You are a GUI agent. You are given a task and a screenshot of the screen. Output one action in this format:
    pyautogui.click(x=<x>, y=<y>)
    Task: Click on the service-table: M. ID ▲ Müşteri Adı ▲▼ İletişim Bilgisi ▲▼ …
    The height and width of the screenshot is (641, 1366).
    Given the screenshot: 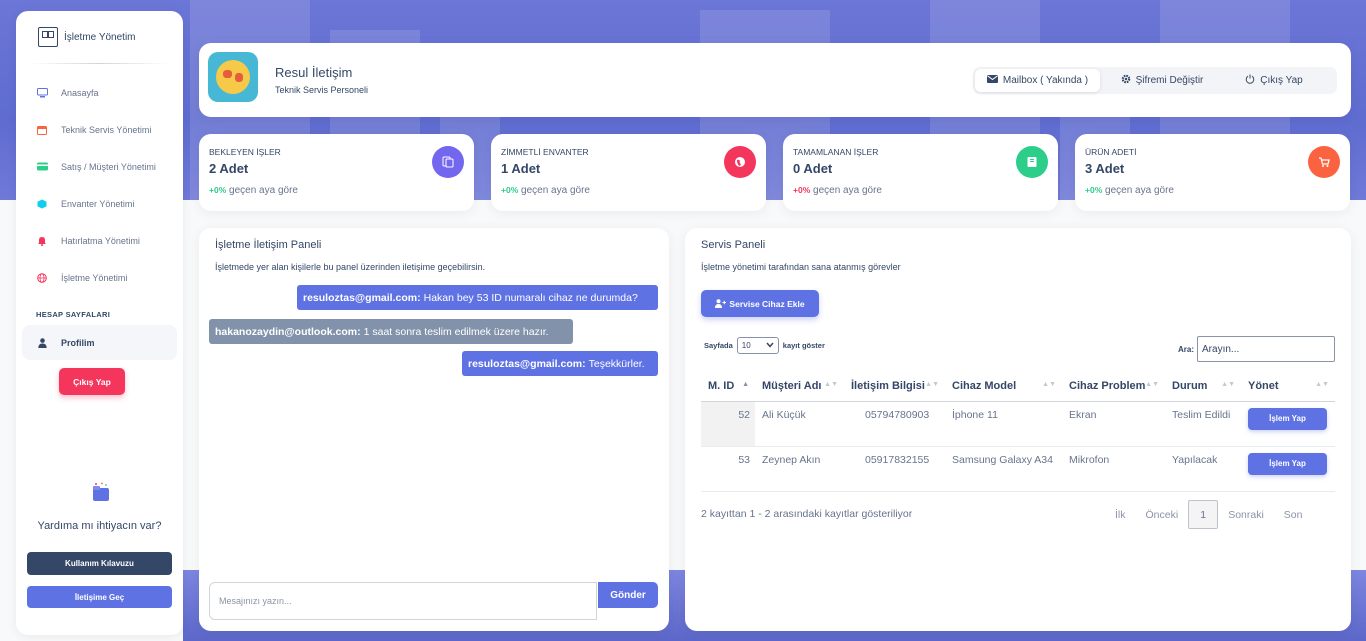 What is the action you would take?
    pyautogui.click(x=1018, y=432)
    